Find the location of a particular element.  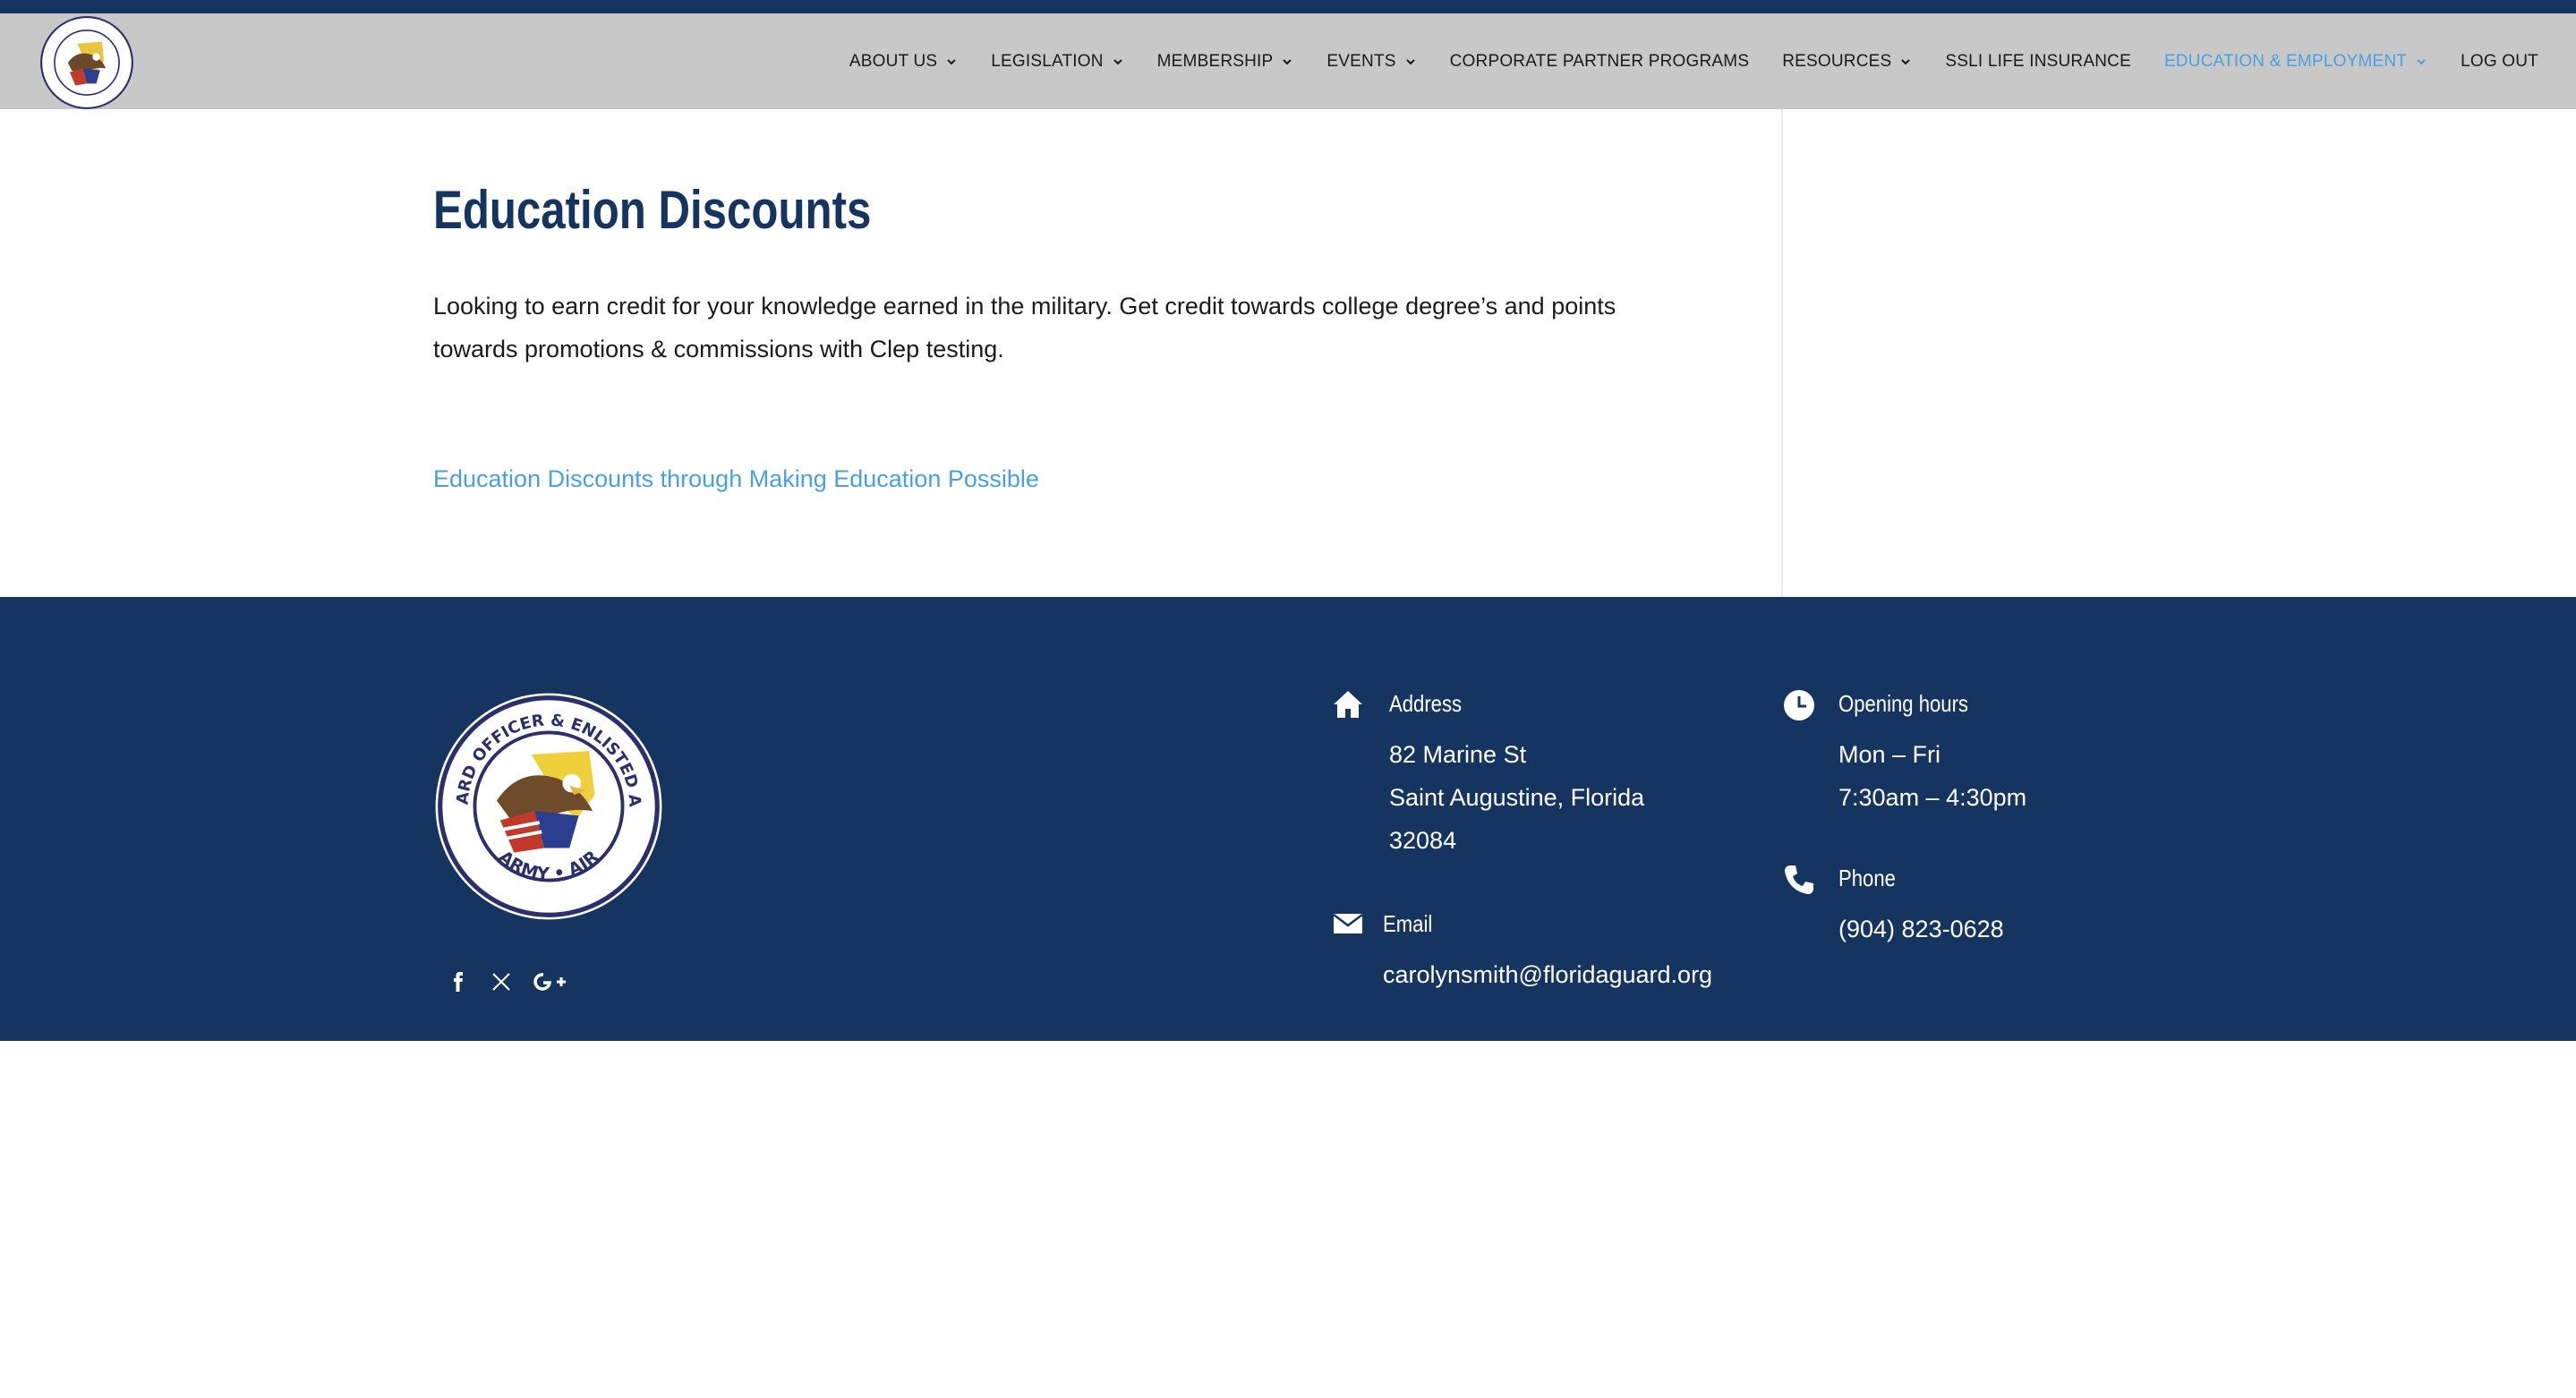

nav-membership: MEMBERSHIP is located at coordinates (1225, 62).